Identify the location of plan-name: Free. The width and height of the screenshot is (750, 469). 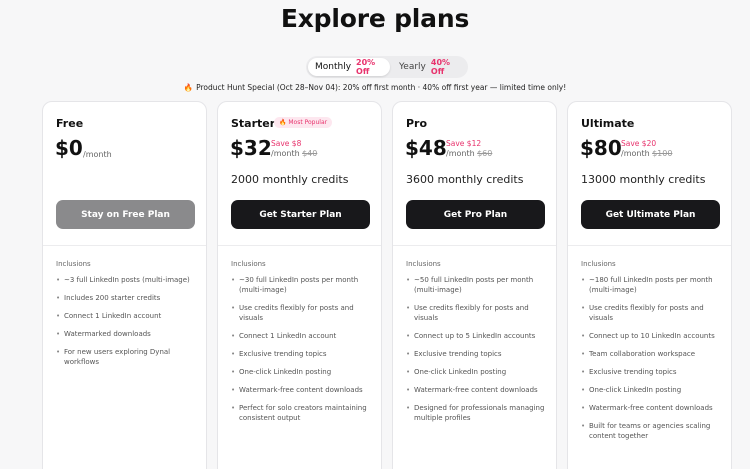
(70, 123).